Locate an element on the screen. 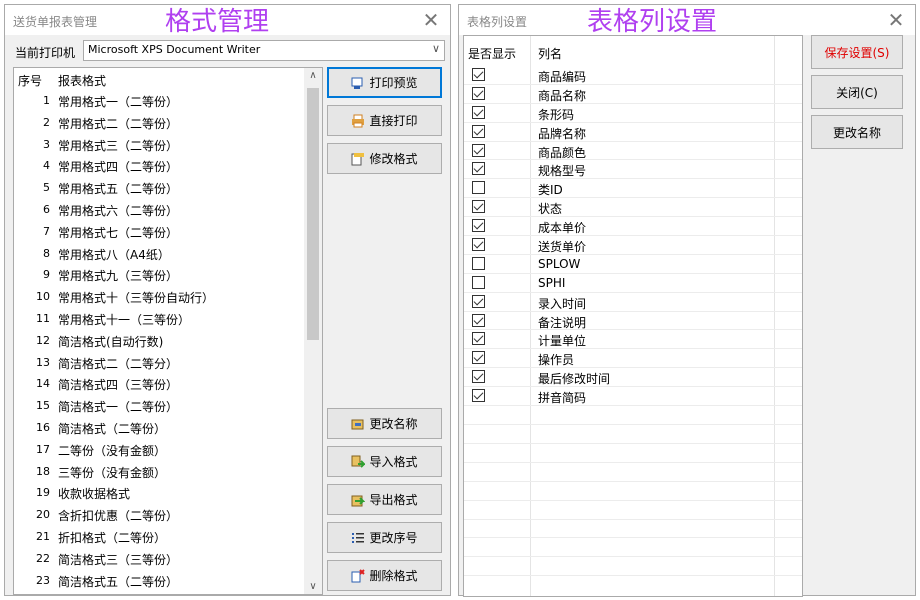 The height and width of the screenshot is (600, 920). table-row: 状态 is located at coordinates (633, 208).